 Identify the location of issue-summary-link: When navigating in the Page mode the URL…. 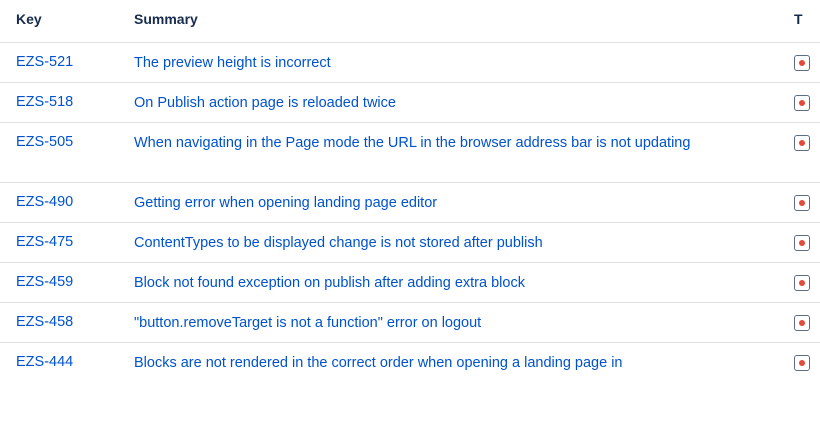
(454, 143).